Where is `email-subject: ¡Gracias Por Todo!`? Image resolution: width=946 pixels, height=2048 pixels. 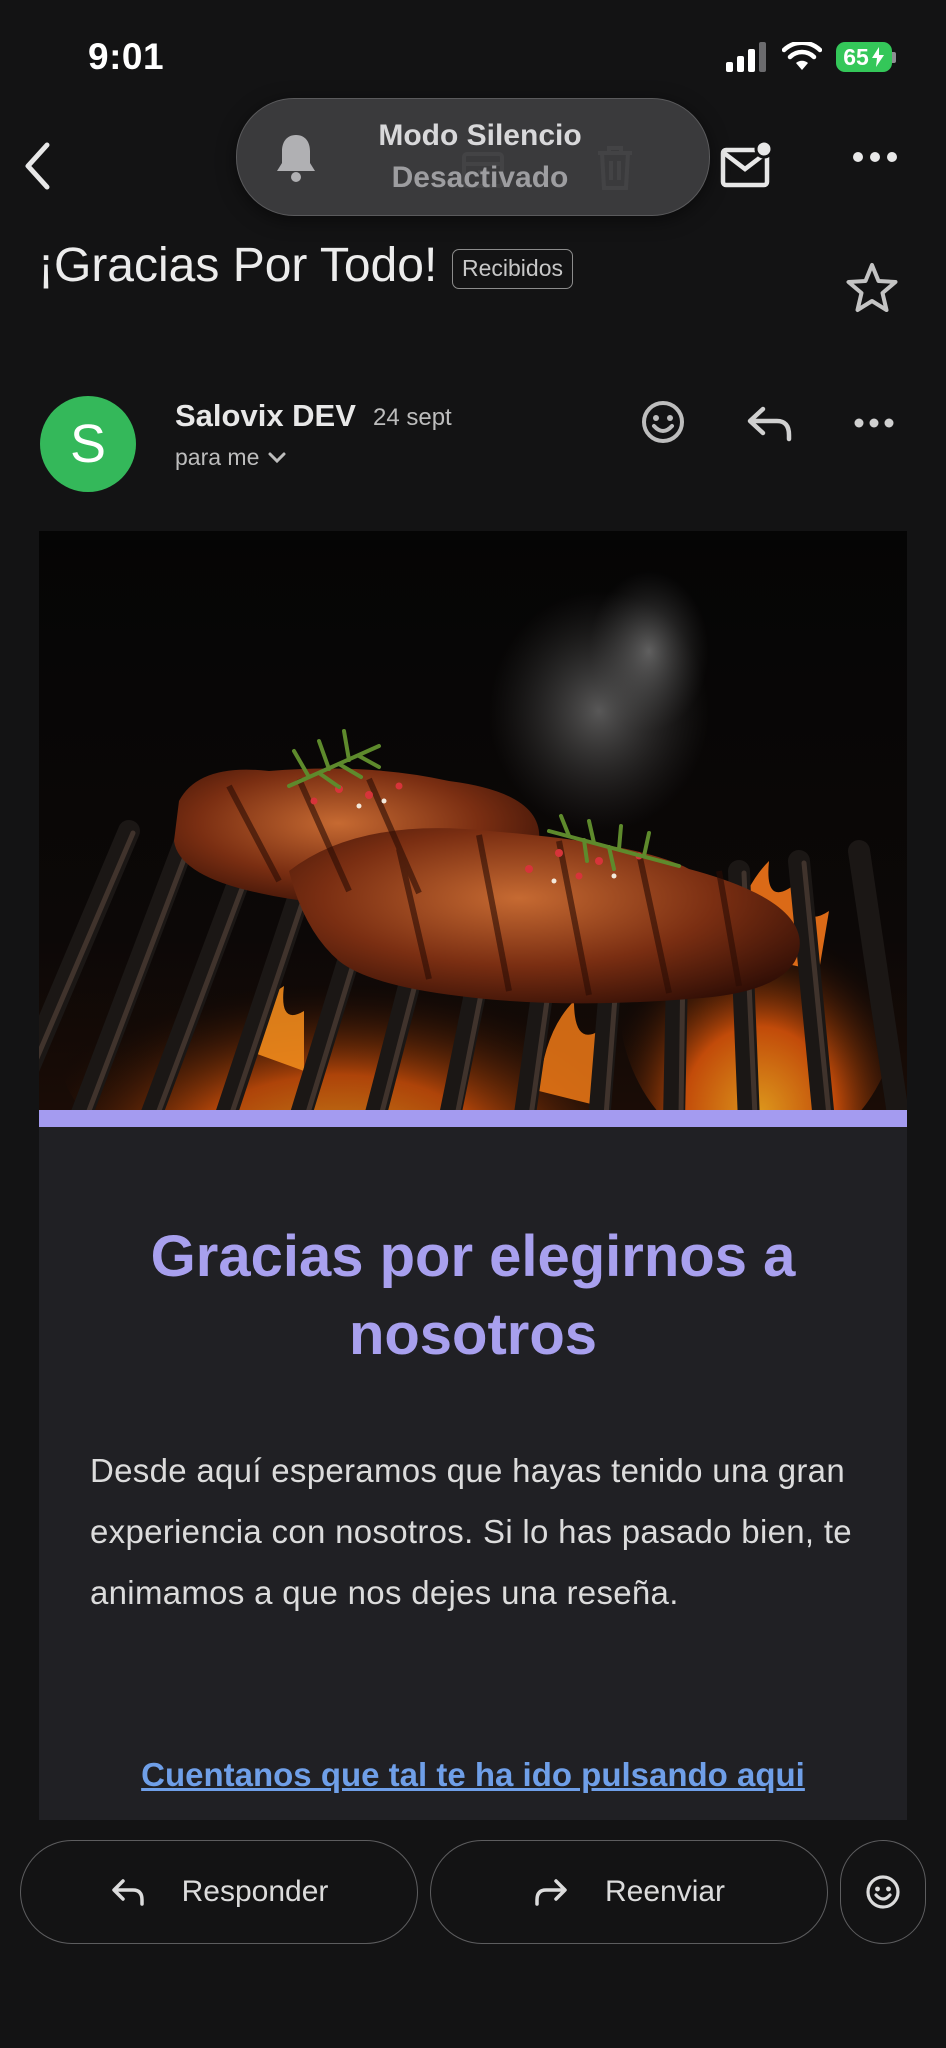 email-subject: ¡Gracias Por Todo! is located at coordinates (238, 265).